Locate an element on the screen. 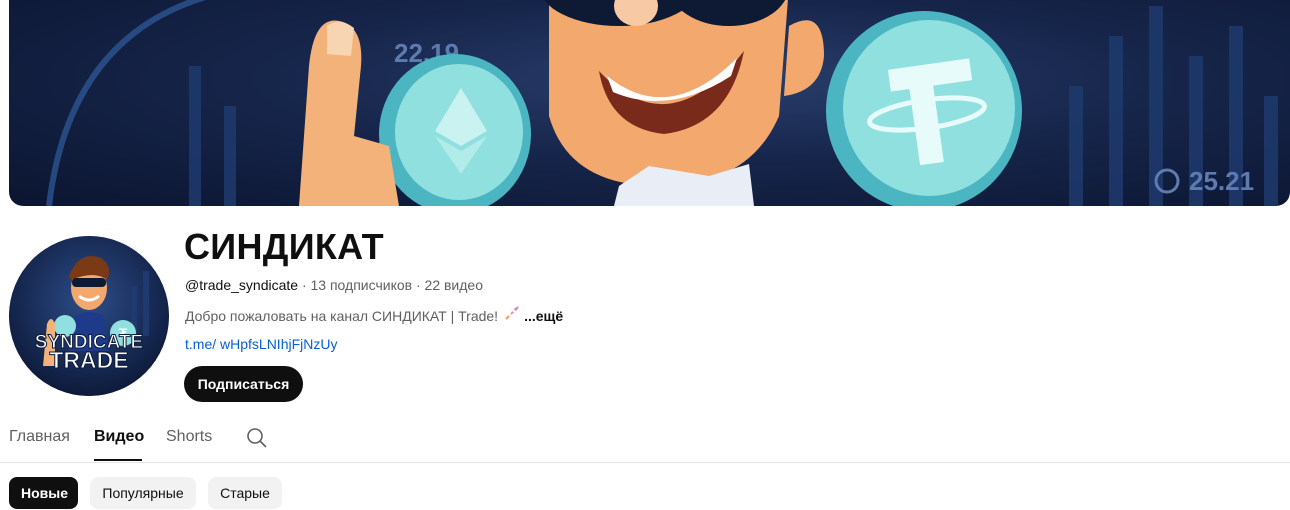 This screenshot has width=1290, height=510. filter-chip-popular: Популярные is located at coordinates (143, 493).